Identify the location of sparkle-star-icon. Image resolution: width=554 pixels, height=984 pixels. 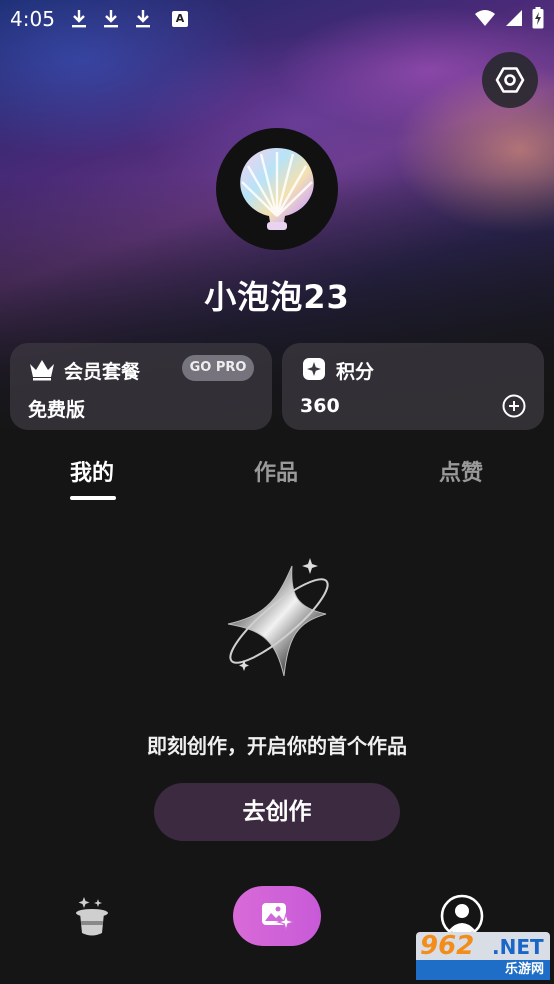
(278, 617).